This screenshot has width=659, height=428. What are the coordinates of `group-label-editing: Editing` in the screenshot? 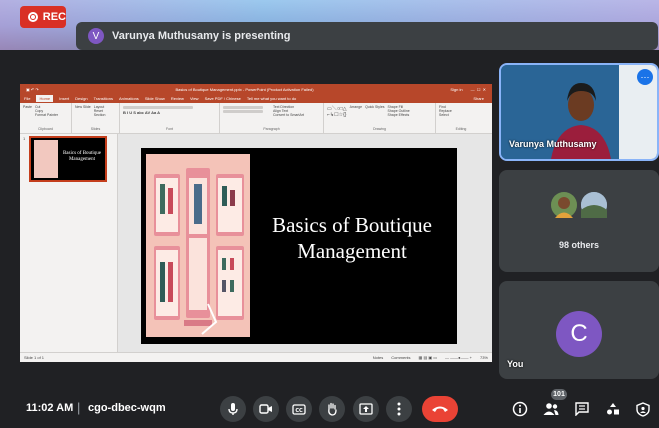 It's located at (461, 129).